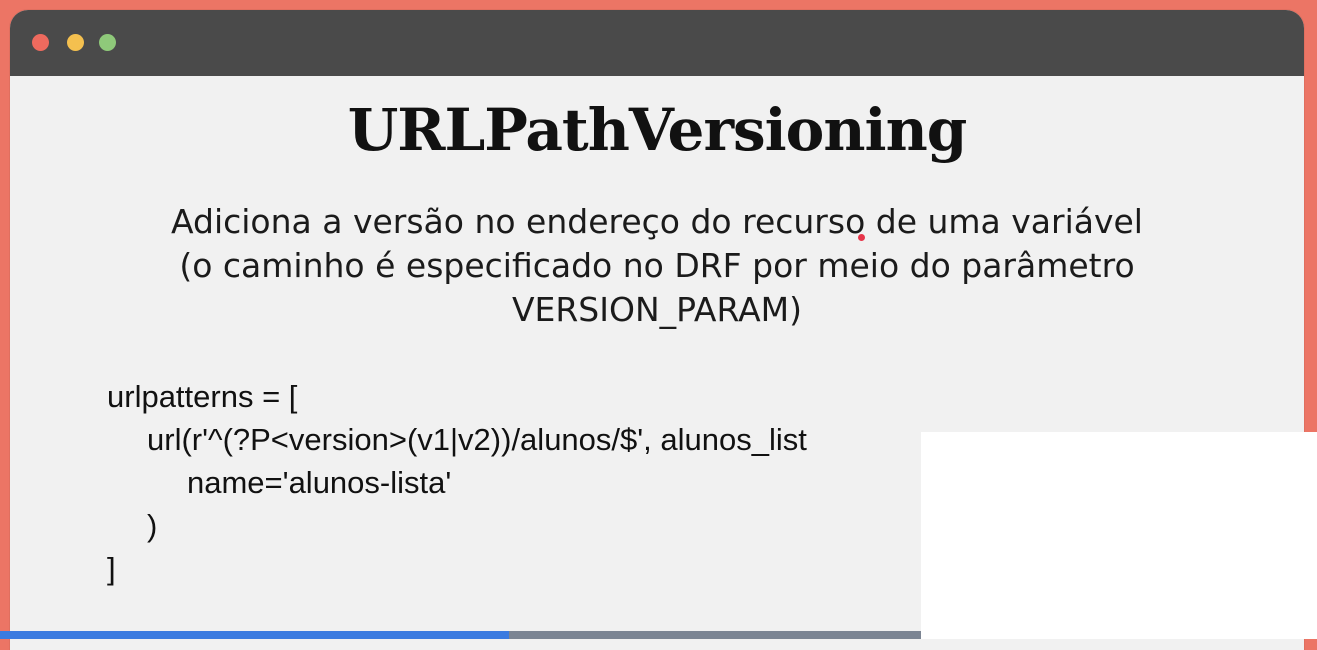  What do you see at coordinates (107, 42) in the screenshot?
I see `maximize-dot-icon` at bounding box center [107, 42].